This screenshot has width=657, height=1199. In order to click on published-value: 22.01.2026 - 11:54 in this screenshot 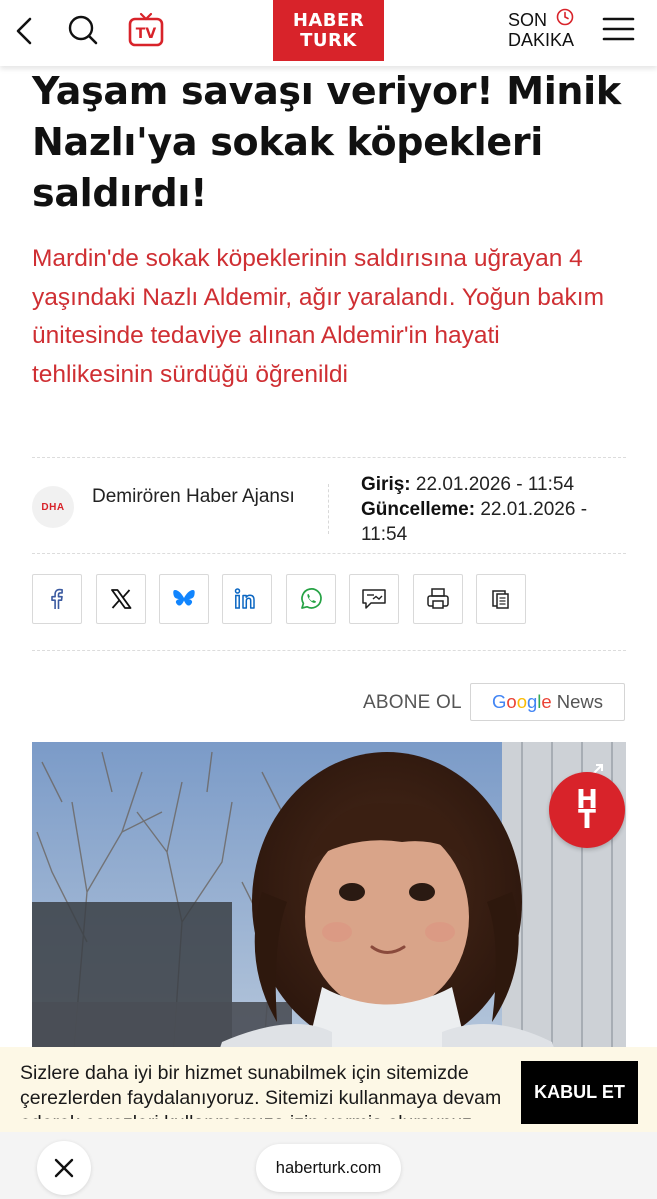, I will do `click(495, 484)`.